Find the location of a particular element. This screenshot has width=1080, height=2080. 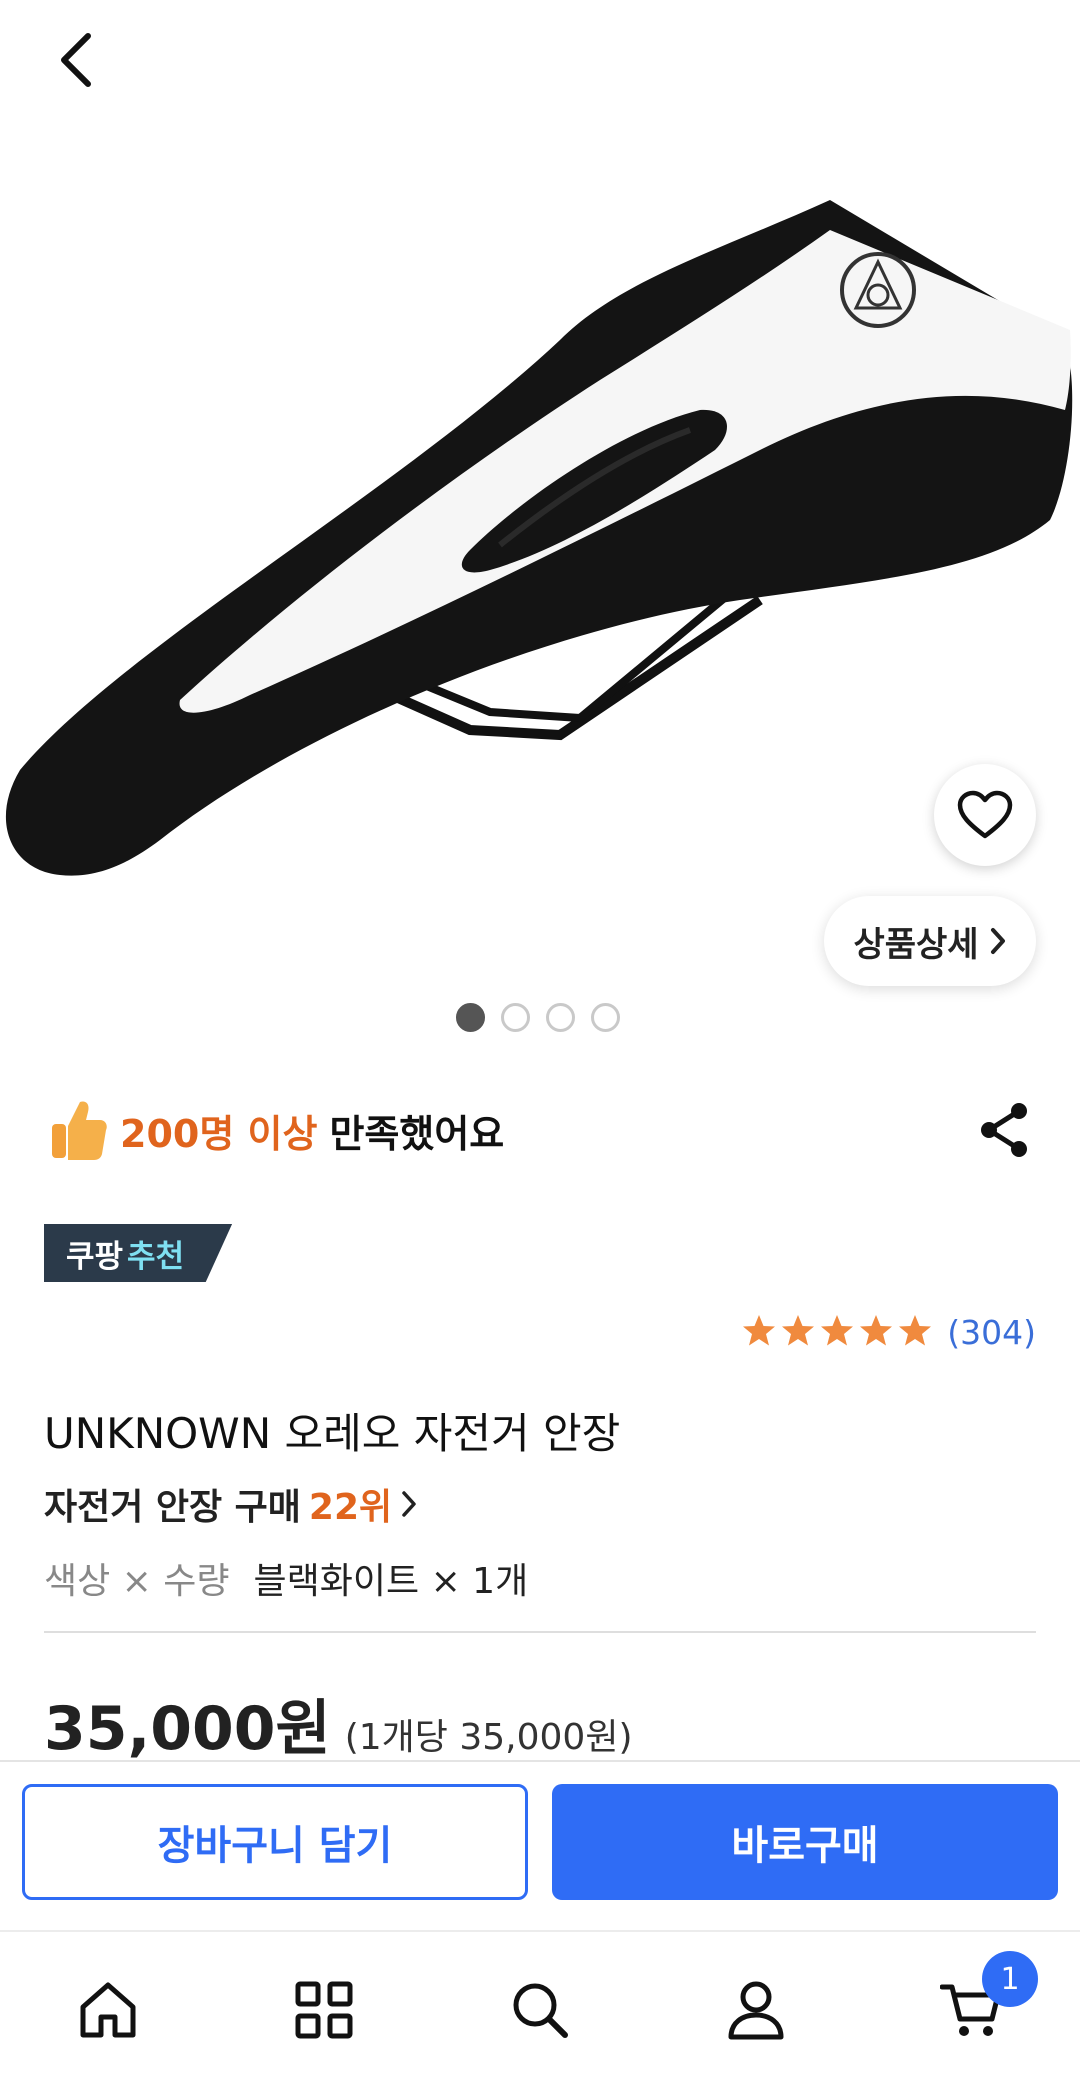

satisfaction-count: 200명 이상 is located at coordinates (219, 1133).